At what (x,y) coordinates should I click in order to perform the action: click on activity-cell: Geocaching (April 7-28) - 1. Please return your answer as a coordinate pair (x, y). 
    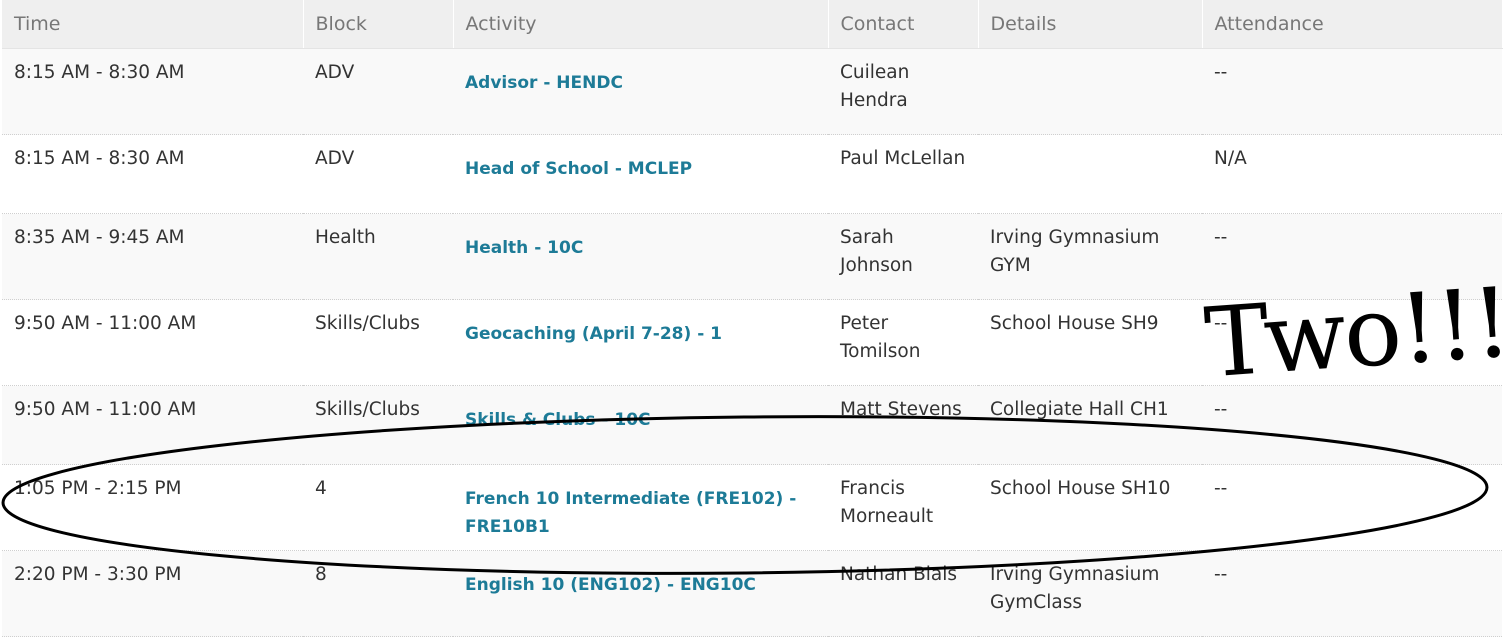
    Looking at the image, I should click on (640, 342).